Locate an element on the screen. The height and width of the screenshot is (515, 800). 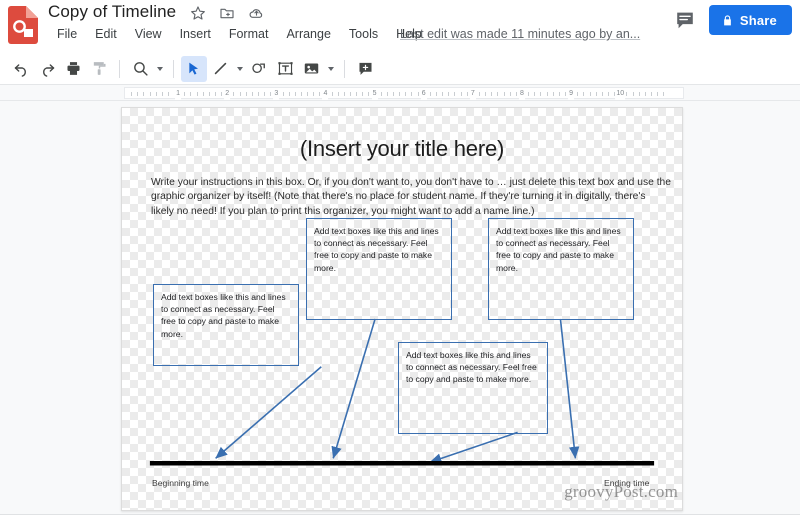
menu-item-view: View is located at coordinates (148, 34).